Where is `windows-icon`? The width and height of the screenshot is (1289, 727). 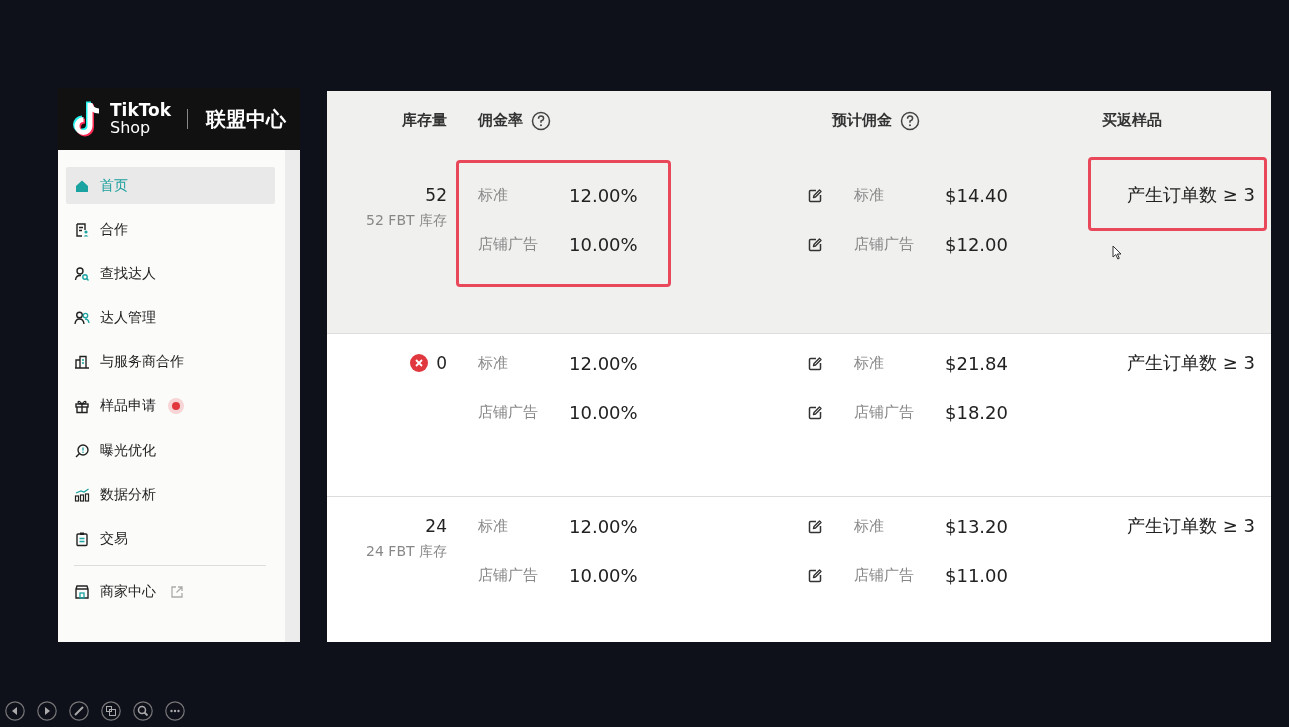 windows-icon is located at coordinates (111, 711).